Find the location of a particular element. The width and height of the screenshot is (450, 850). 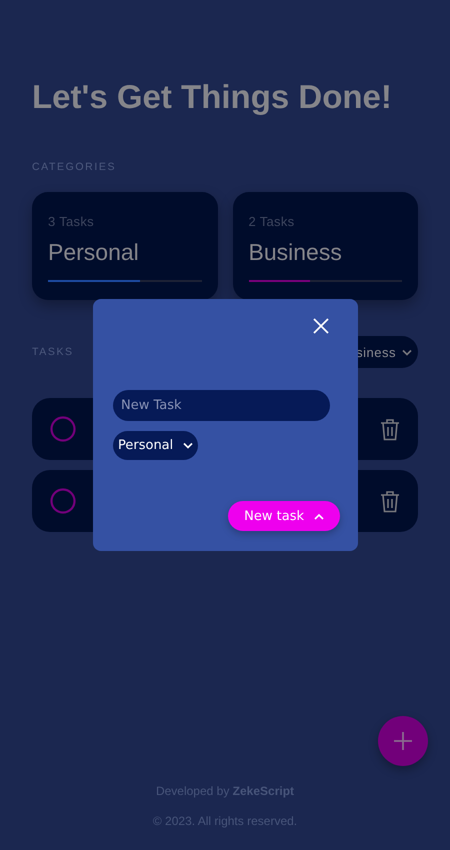

category-card: 2 Tasks Business is located at coordinates (325, 246).